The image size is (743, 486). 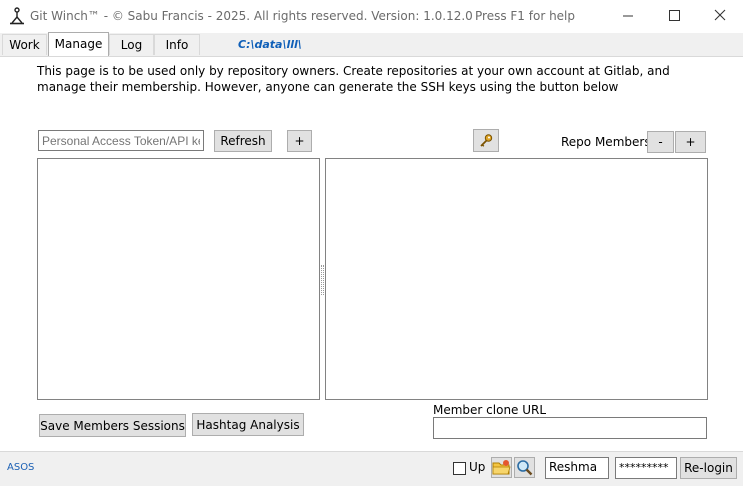 I want to click on username-field: Reshma, so click(x=577, y=468).